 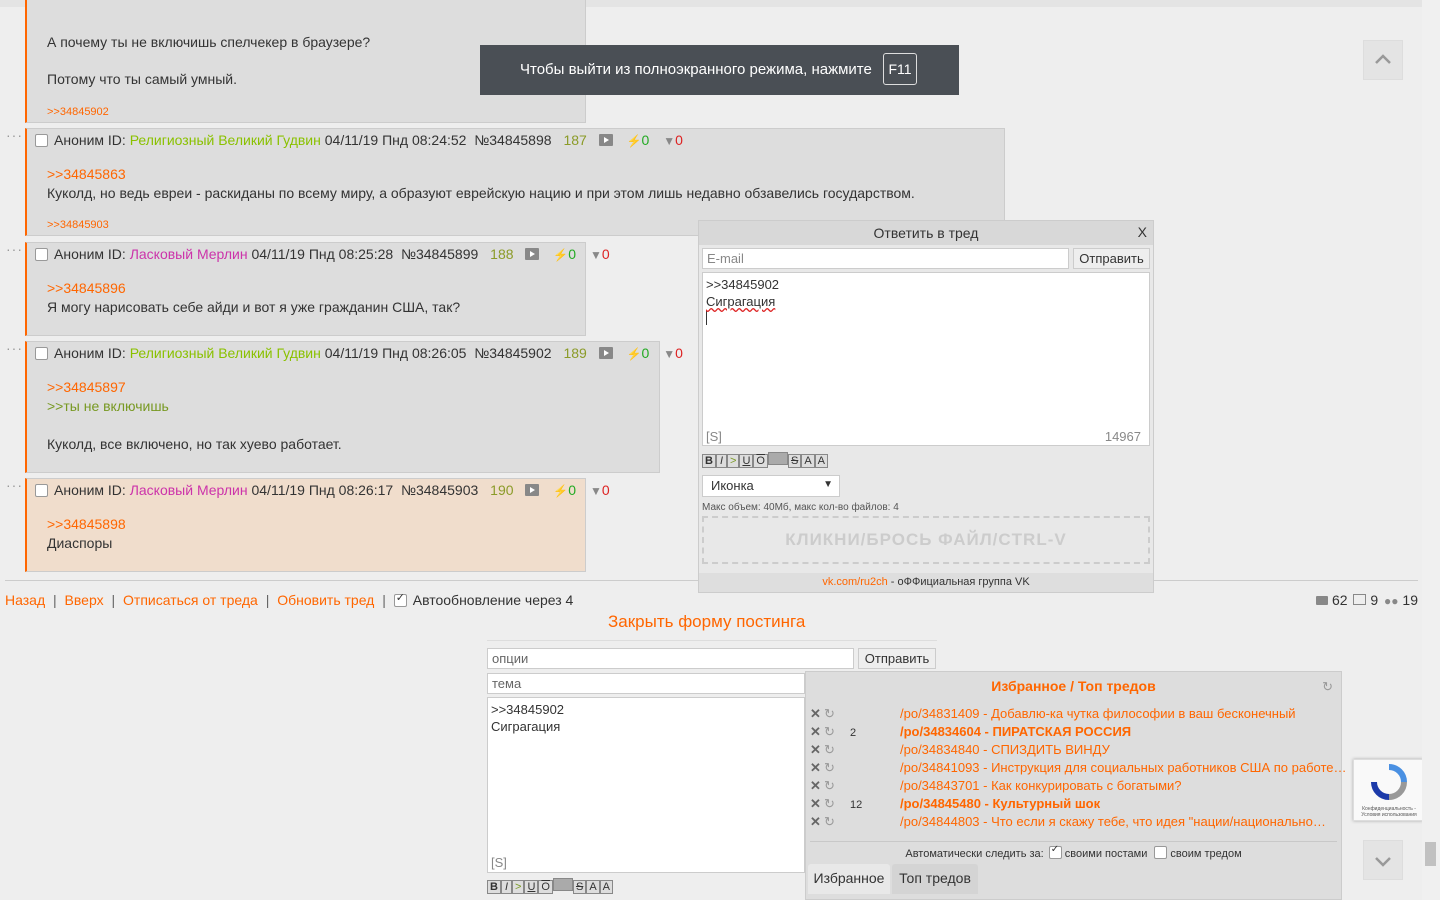 I want to click on refresh-icon: ↻, so click(x=1327, y=687).